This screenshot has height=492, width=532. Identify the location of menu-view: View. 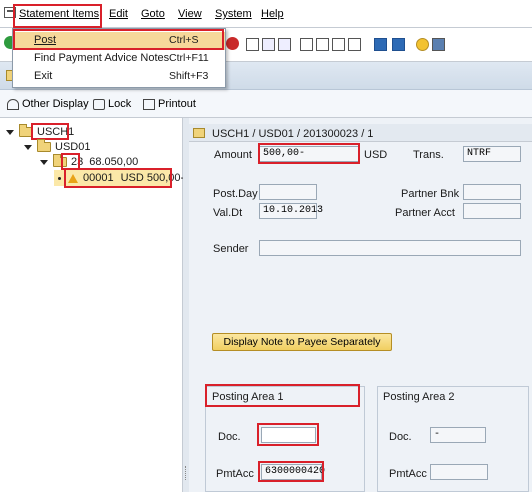
(190, 14).